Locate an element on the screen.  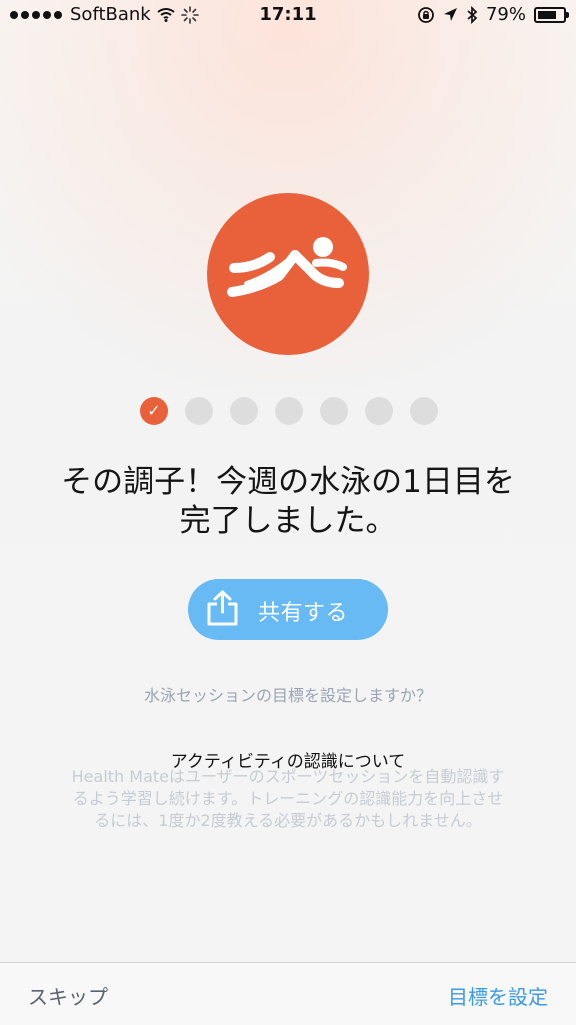
description-line-3: るには、1度か2度教える必要があるかもしれません。 is located at coordinates (288, 820).